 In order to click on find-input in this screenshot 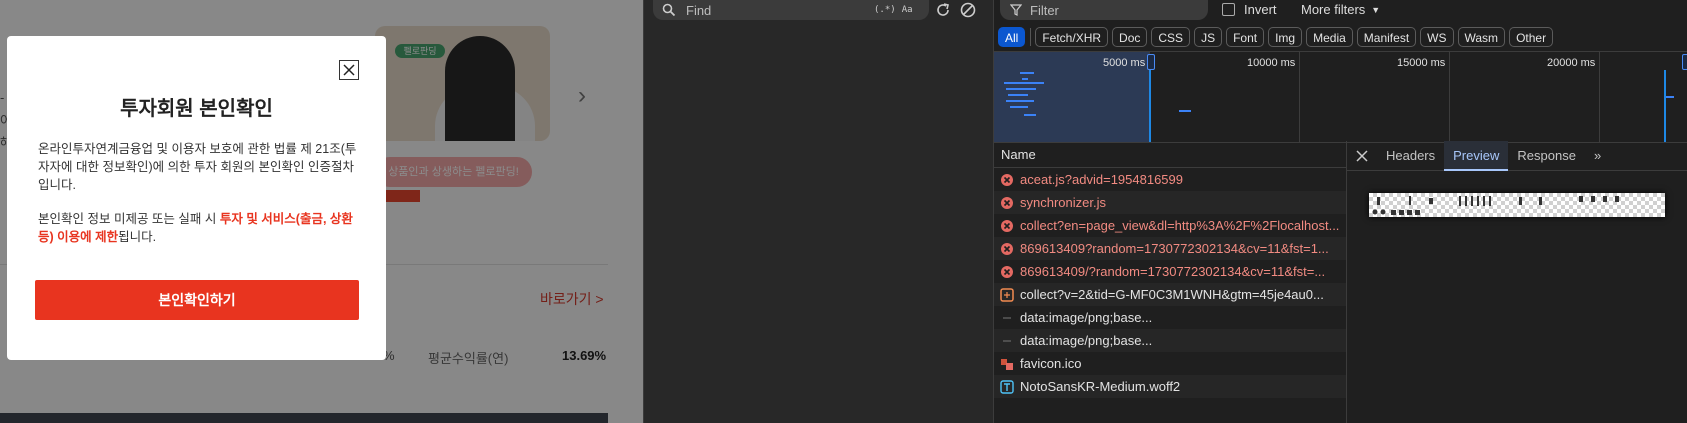, I will do `click(776, 10)`.